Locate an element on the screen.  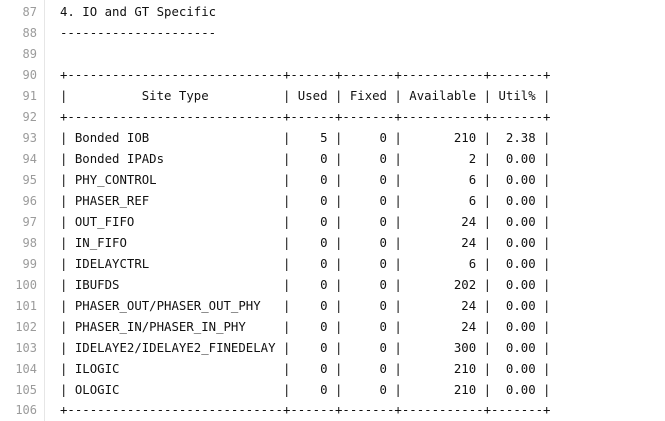
line-number: 100 is located at coordinates (26, 285).